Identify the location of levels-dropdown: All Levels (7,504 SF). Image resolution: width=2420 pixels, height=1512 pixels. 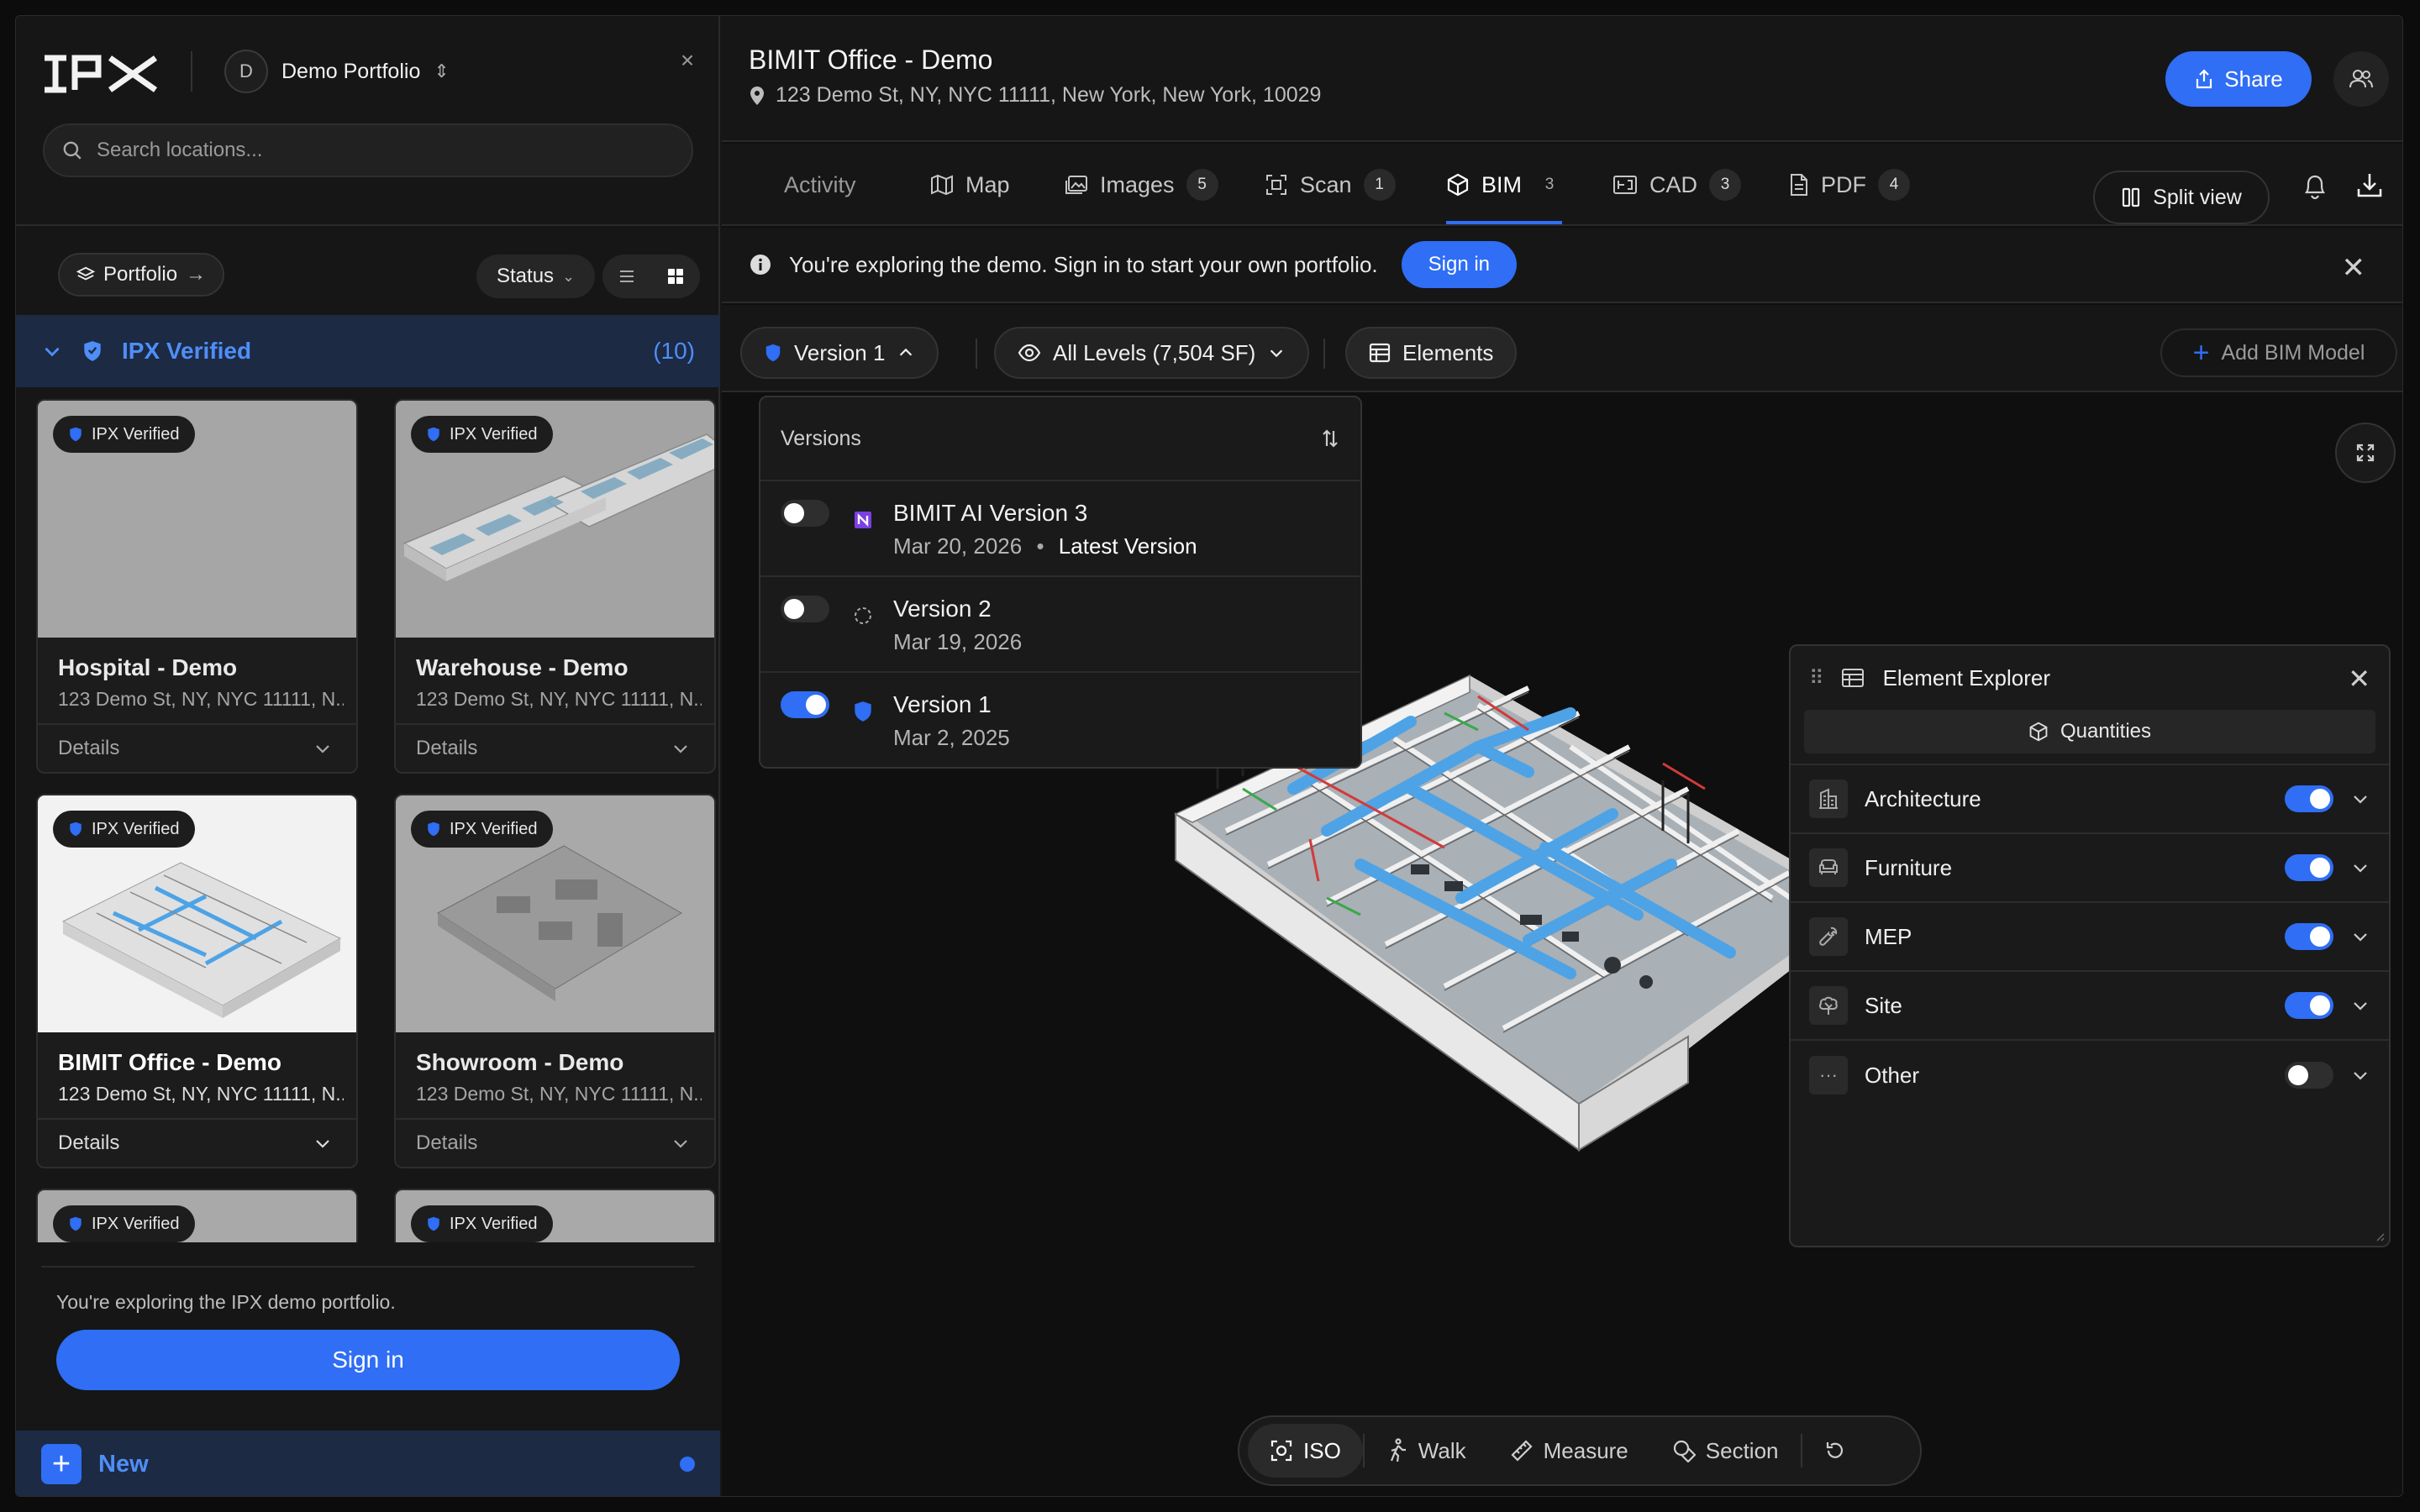
(1152, 353).